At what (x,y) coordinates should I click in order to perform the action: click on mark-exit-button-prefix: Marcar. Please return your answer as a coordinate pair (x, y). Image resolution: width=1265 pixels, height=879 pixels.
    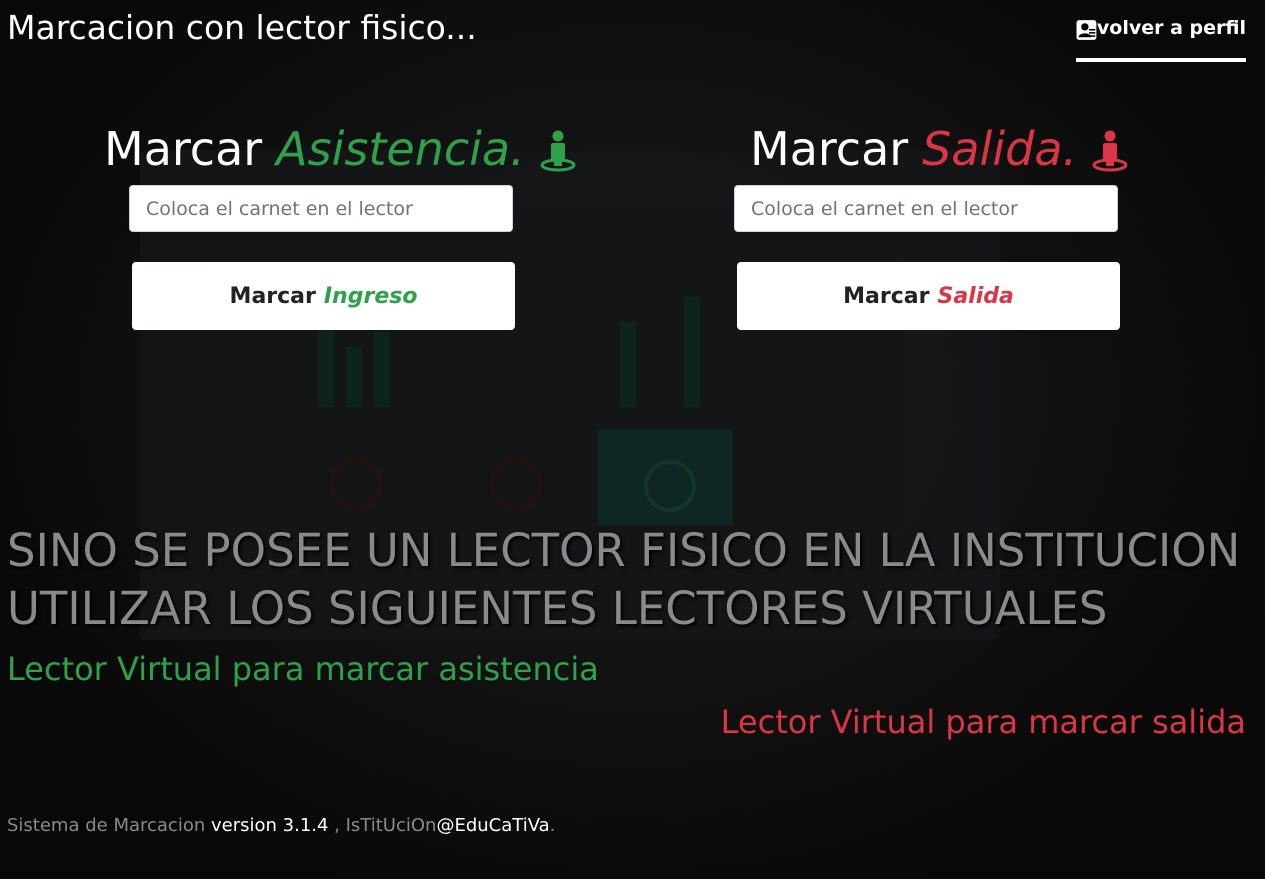
    Looking at the image, I should click on (886, 296).